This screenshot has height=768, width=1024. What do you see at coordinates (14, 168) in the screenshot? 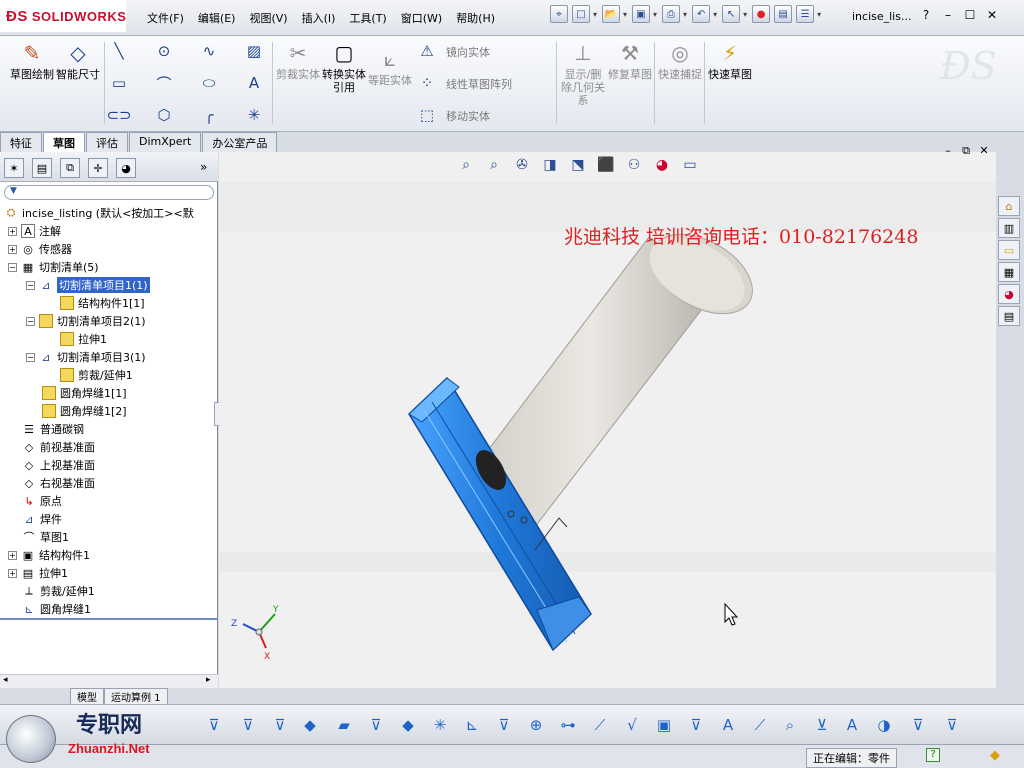
I see `feature-tree-icon: ✶` at bounding box center [14, 168].